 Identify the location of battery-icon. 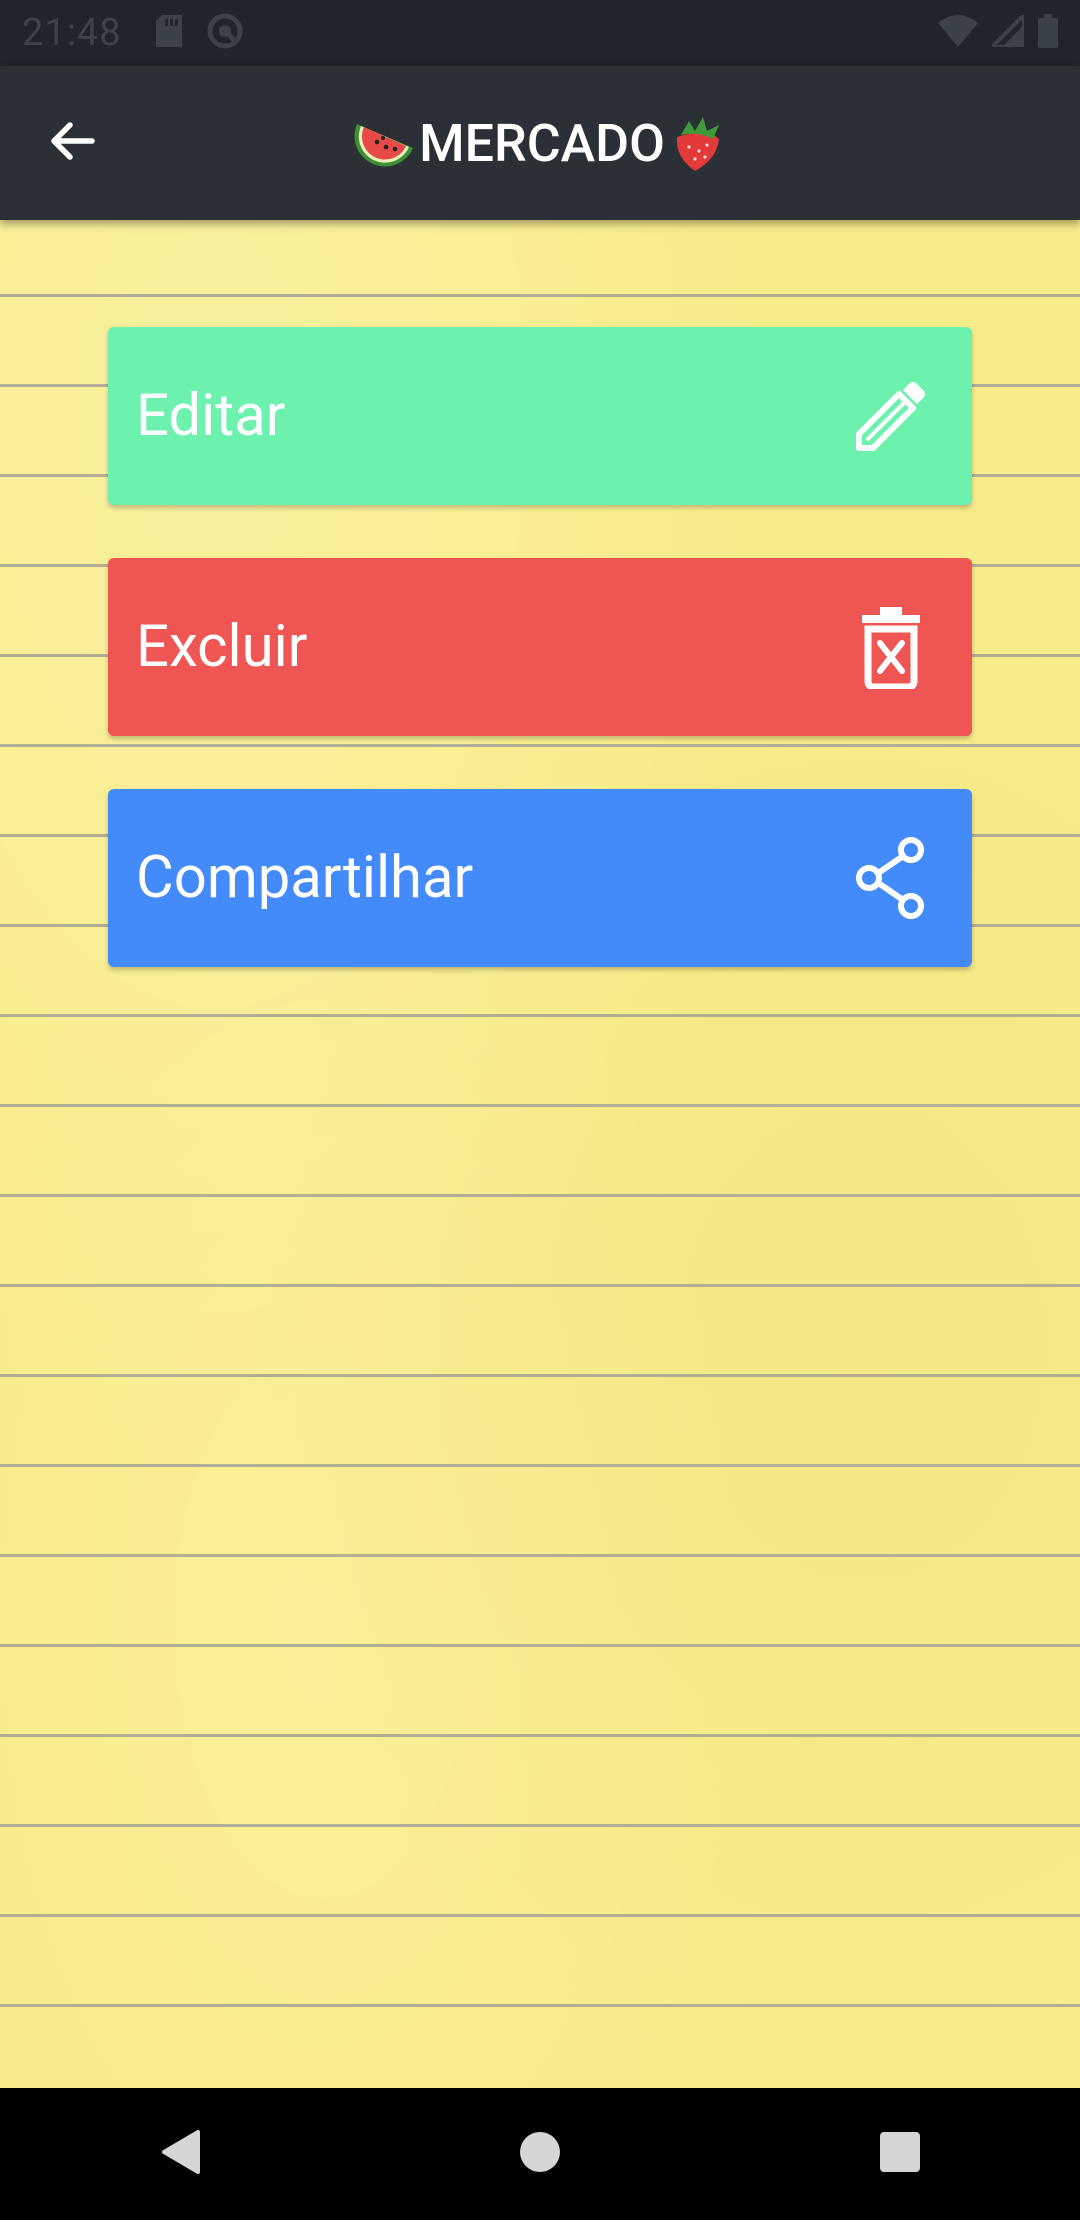
(1048, 33).